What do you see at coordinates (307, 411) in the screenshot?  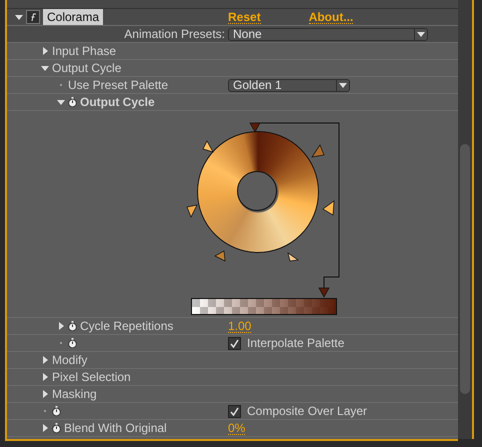 I see `checkbox-label: Composite Over Layer` at bounding box center [307, 411].